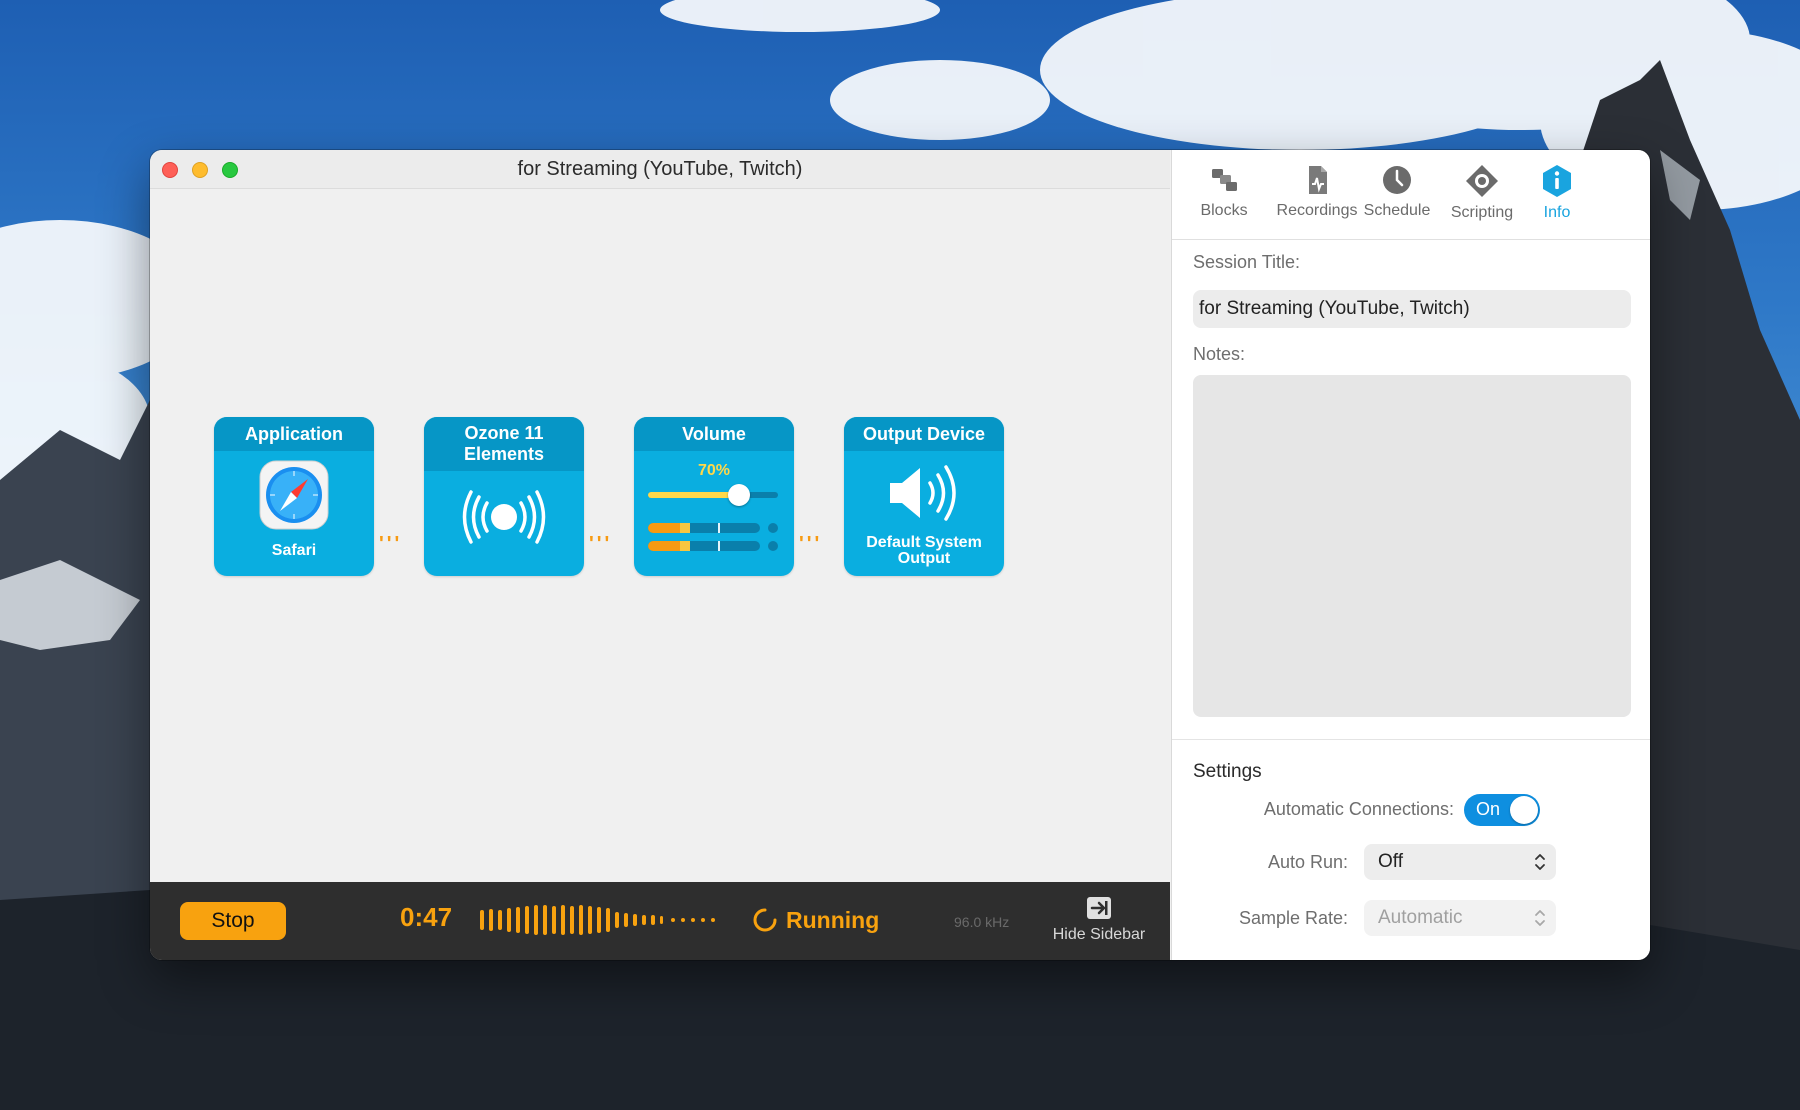 The image size is (1800, 1110). I want to click on sample-rate-readout: 96.0 kHz, so click(982, 922).